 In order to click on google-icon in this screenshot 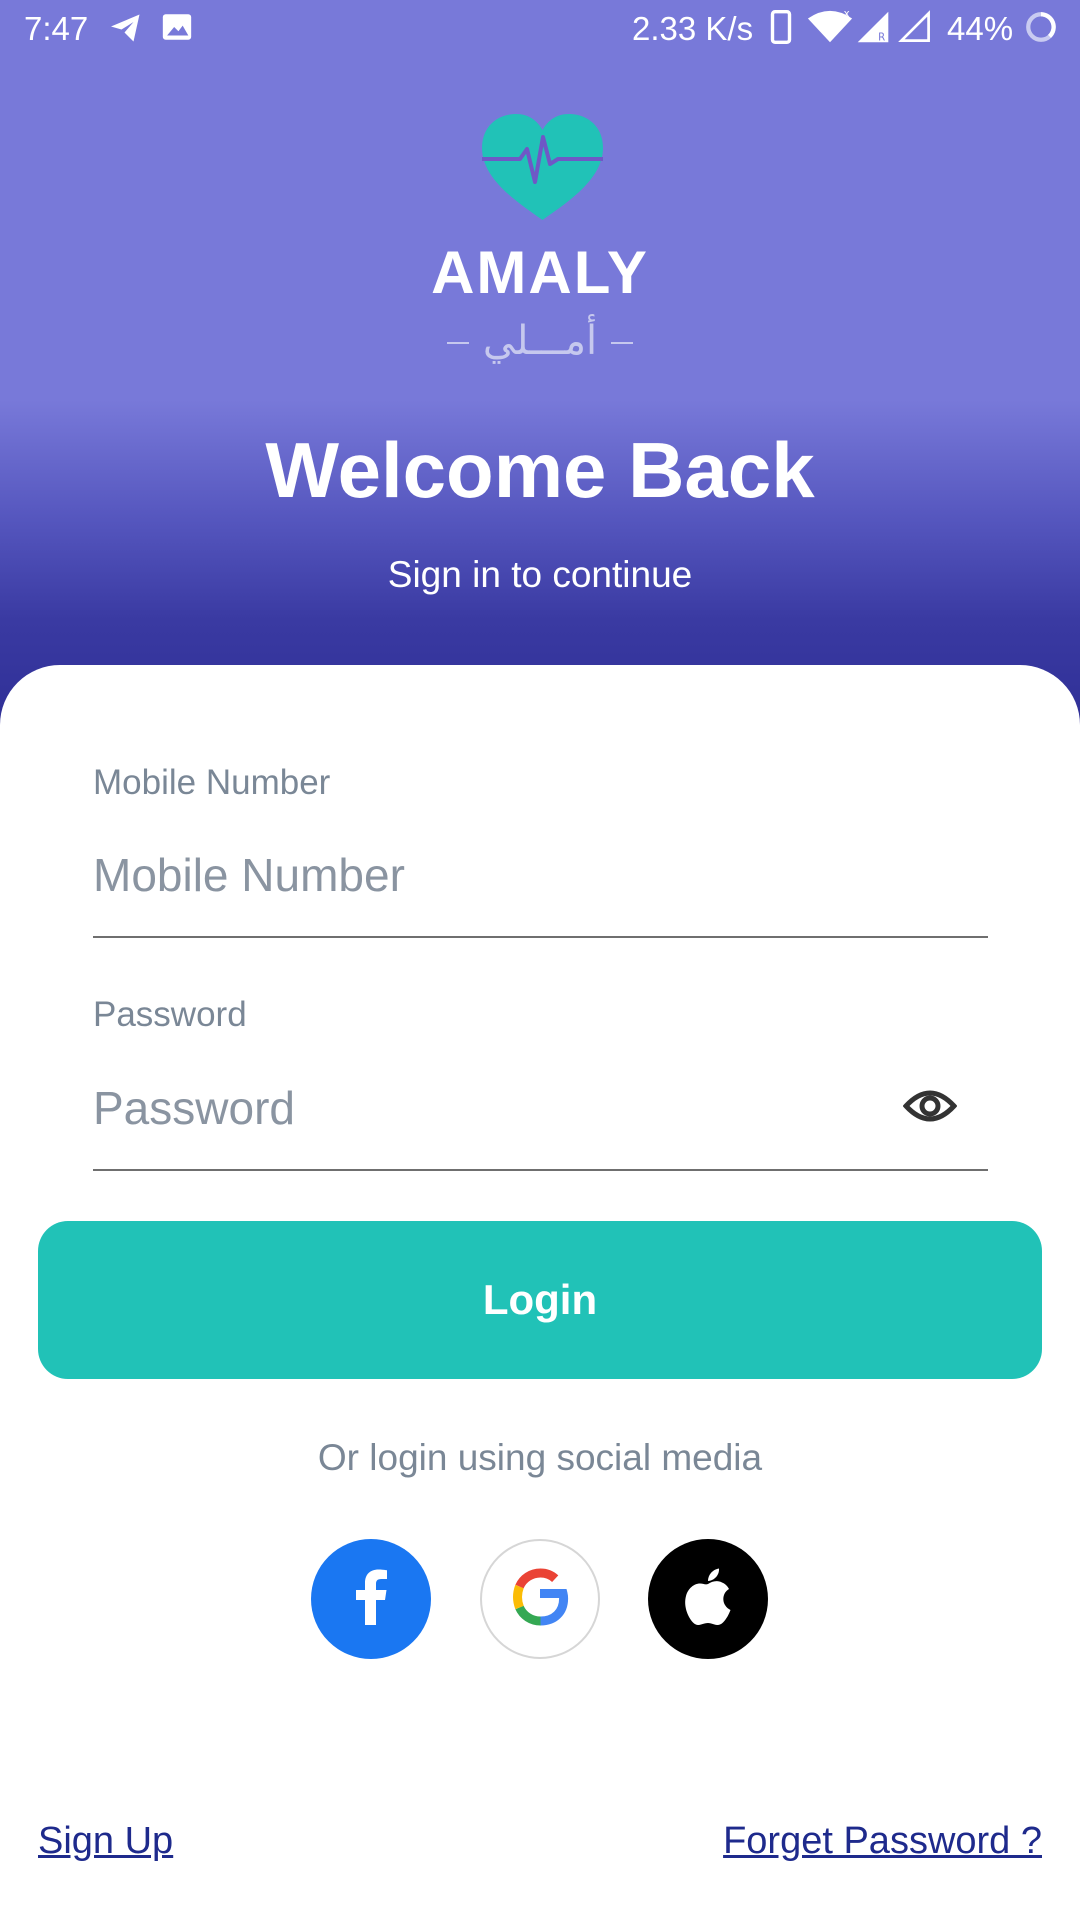, I will do `click(540, 1599)`.